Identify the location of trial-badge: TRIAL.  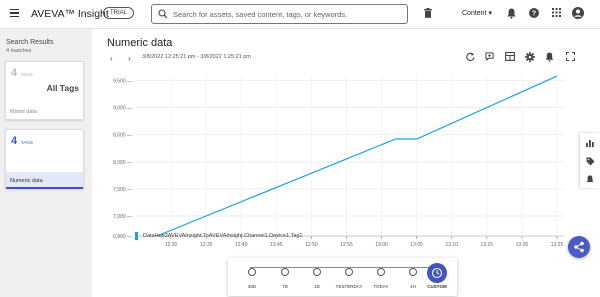
(119, 13).